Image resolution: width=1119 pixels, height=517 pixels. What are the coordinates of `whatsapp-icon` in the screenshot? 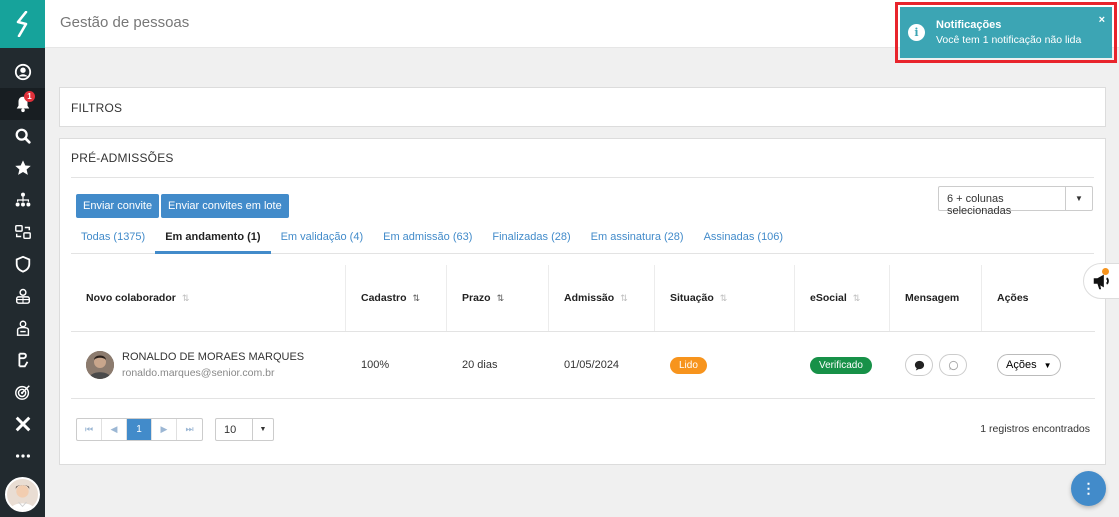 It's located at (953, 365).